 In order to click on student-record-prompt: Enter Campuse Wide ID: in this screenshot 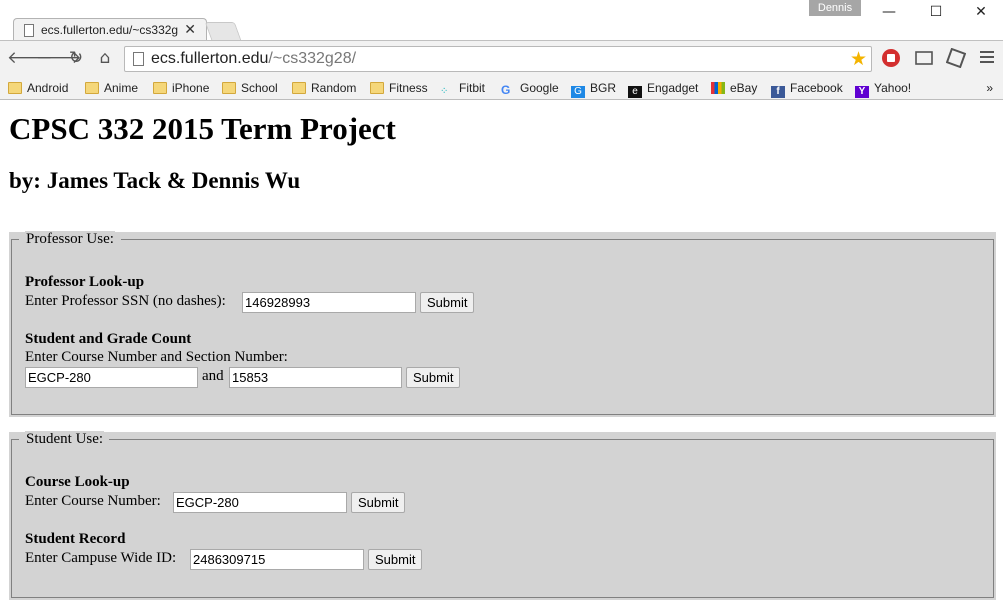, I will do `click(101, 558)`.